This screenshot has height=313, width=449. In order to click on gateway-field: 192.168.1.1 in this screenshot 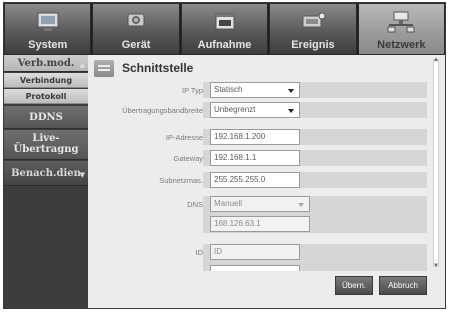, I will do `click(255, 158)`.